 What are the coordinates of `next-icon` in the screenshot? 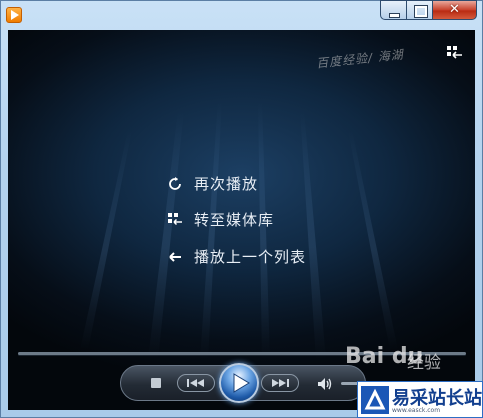 It's located at (280, 383).